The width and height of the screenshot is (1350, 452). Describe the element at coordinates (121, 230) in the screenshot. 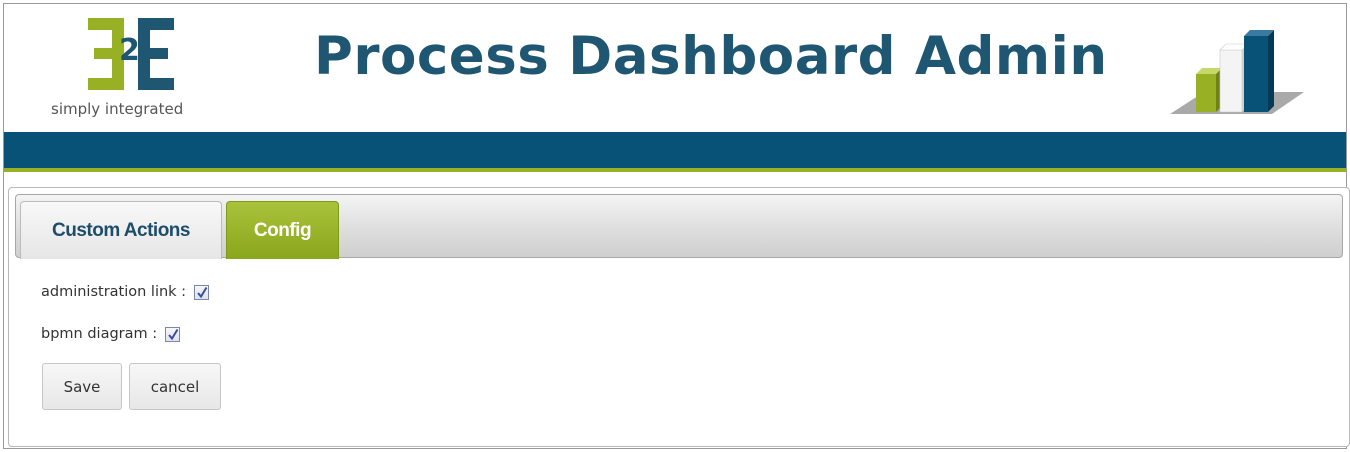

I see `tab-custom-actions: Custom Actions` at that location.